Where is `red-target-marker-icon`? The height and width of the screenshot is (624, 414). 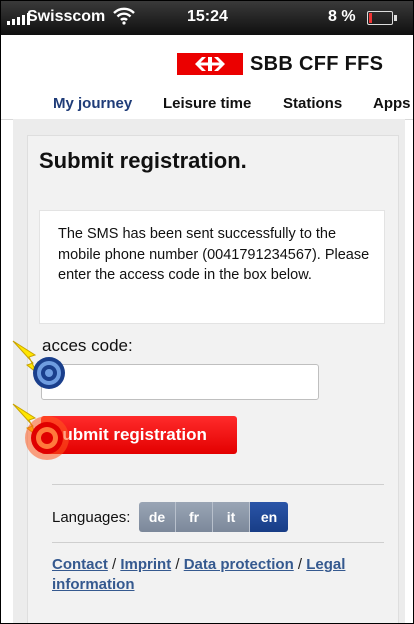
red-target-marker-icon is located at coordinates (40, 431).